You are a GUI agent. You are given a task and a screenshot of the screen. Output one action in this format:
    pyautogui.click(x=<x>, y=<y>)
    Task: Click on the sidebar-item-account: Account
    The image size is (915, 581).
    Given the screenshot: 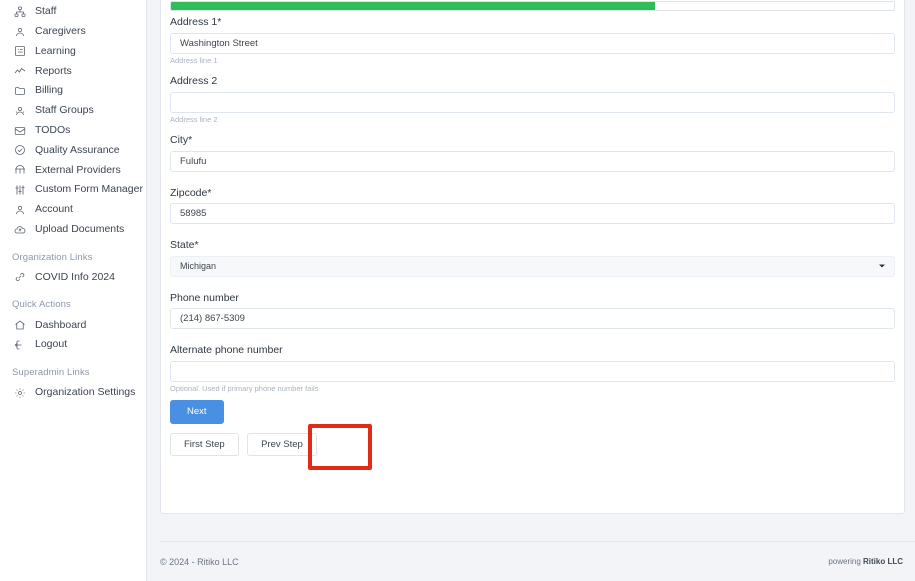 What is the action you would take?
    pyautogui.click(x=73, y=210)
    